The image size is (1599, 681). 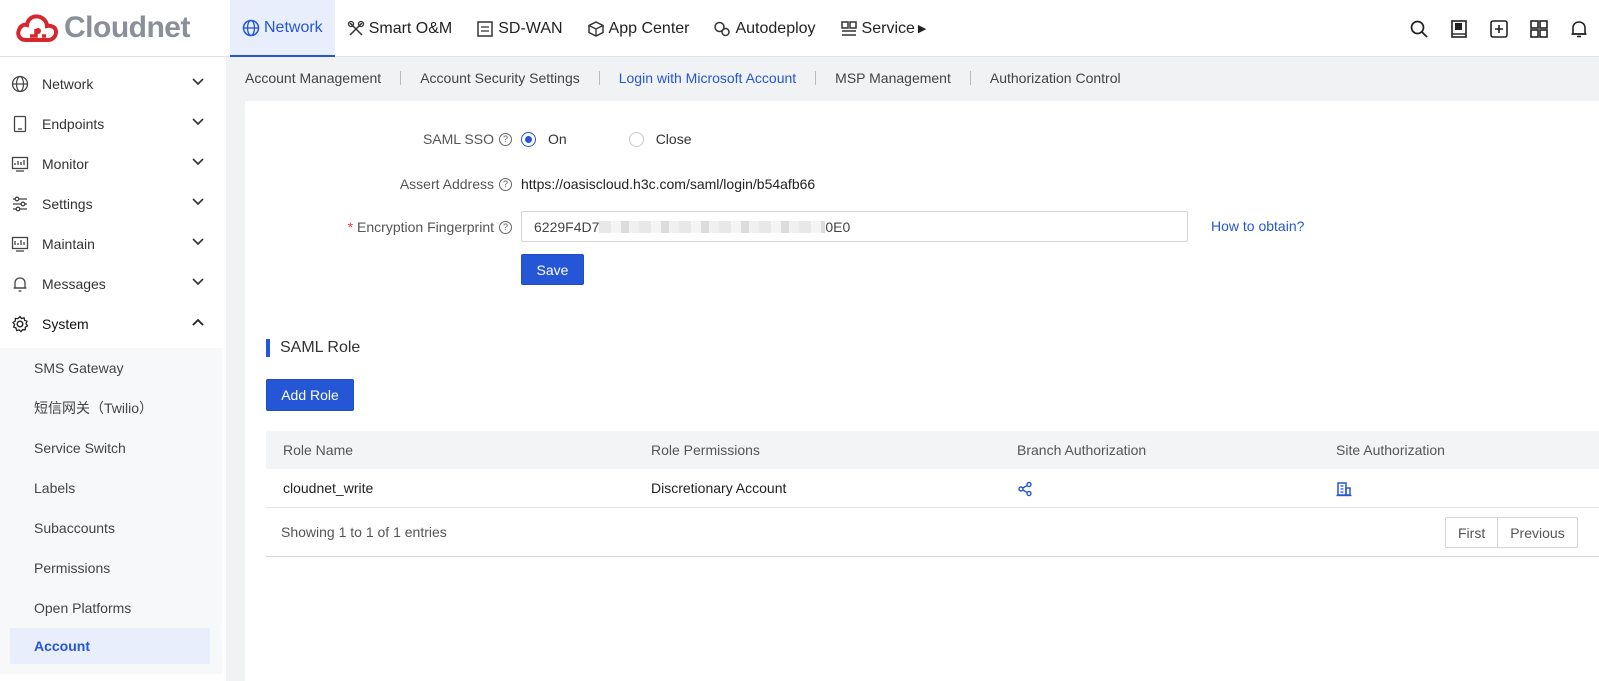 I want to click on sidebar-item-label: Maintain, so click(x=68, y=244).